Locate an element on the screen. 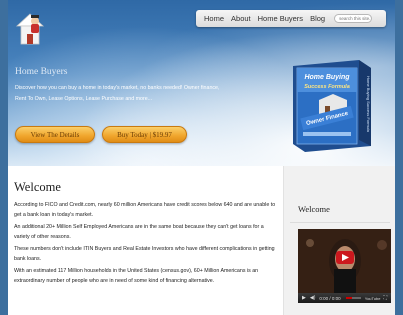 The image size is (403, 315). video-controls: ▶ ◀) 0:00 / 0:00 YouTube ⛶ is located at coordinates (344, 298).